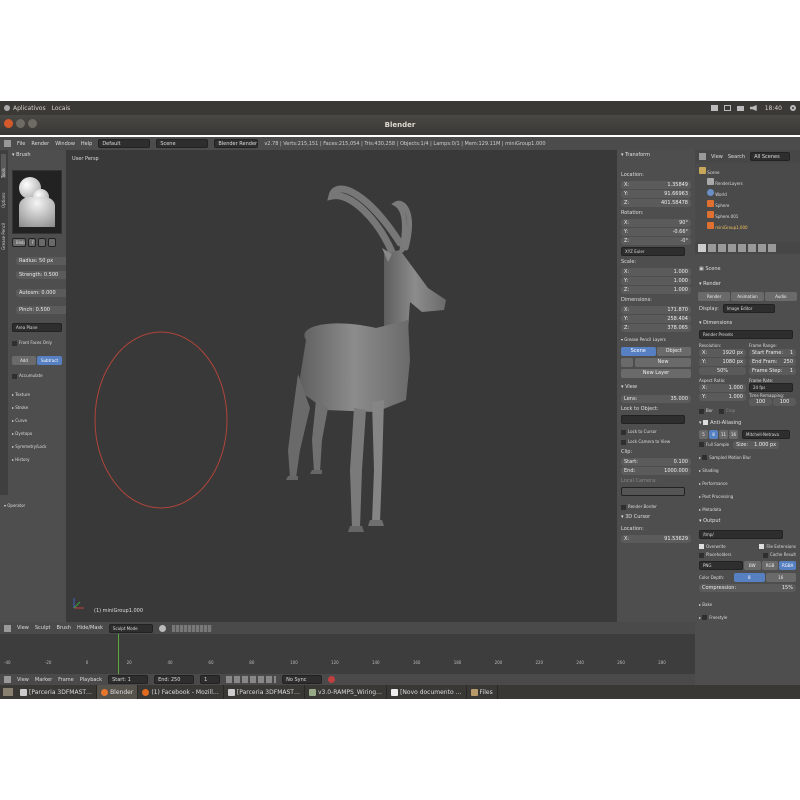 Image resolution: width=800 pixels, height=800 pixels. What do you see at coordinates (747, 521) in the screenshot?
I see `output-panel-header: ▾ Output` at bounding box center [747, 521].